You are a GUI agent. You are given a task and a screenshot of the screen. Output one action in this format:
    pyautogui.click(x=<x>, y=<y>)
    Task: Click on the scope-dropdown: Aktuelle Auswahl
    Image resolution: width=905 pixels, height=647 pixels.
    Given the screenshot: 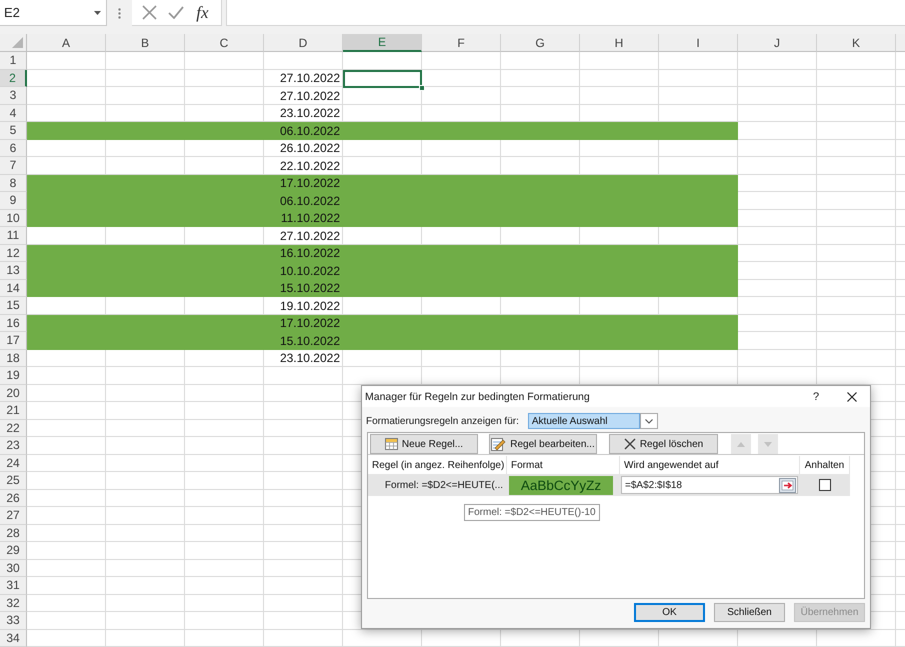 What is the action you would take?
    pyautogui.click(x=584, y=421)
    